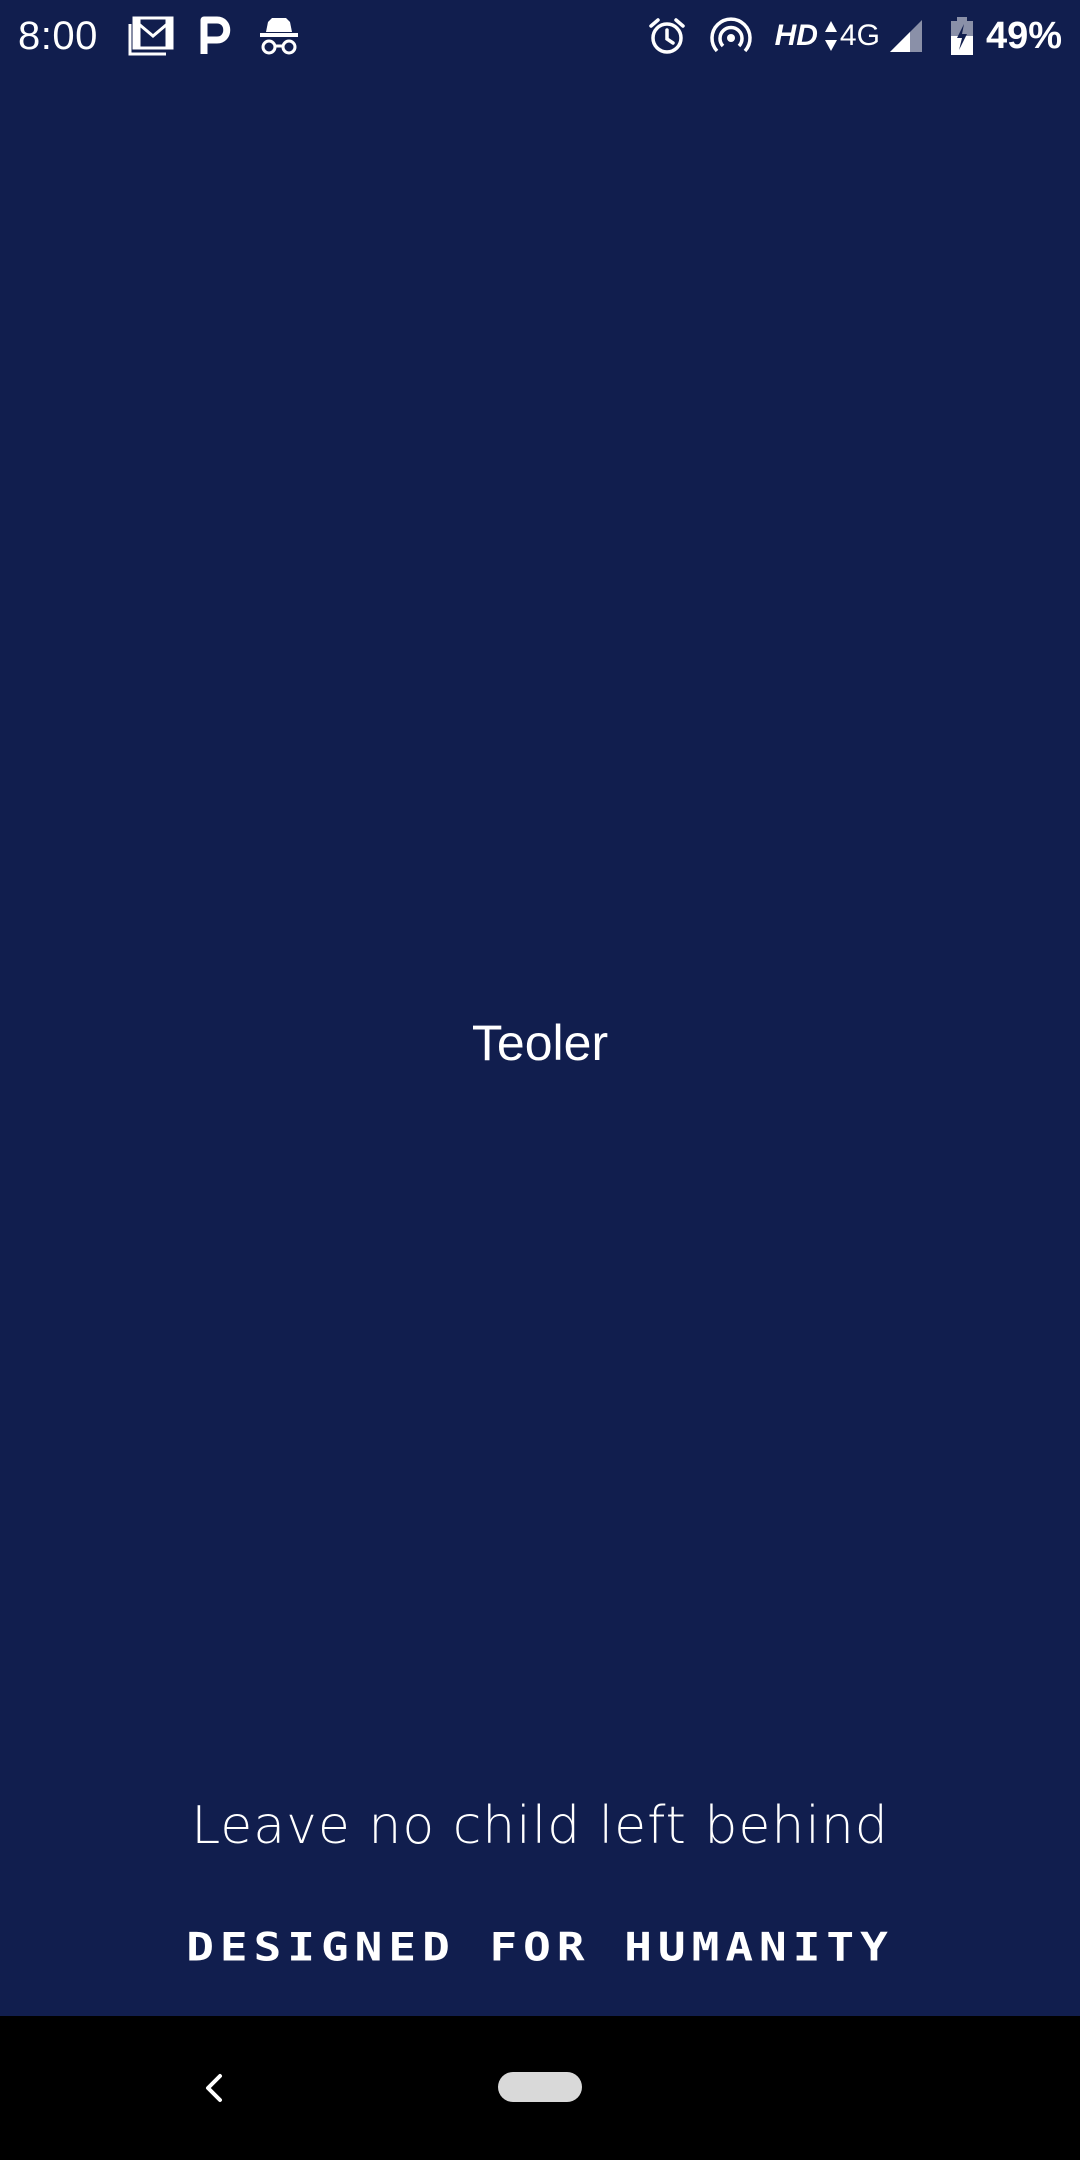 The width and height of the screenshot is (1080, 2160). I want to click on tagline: Leave no child left behind, so click(540, 1826).